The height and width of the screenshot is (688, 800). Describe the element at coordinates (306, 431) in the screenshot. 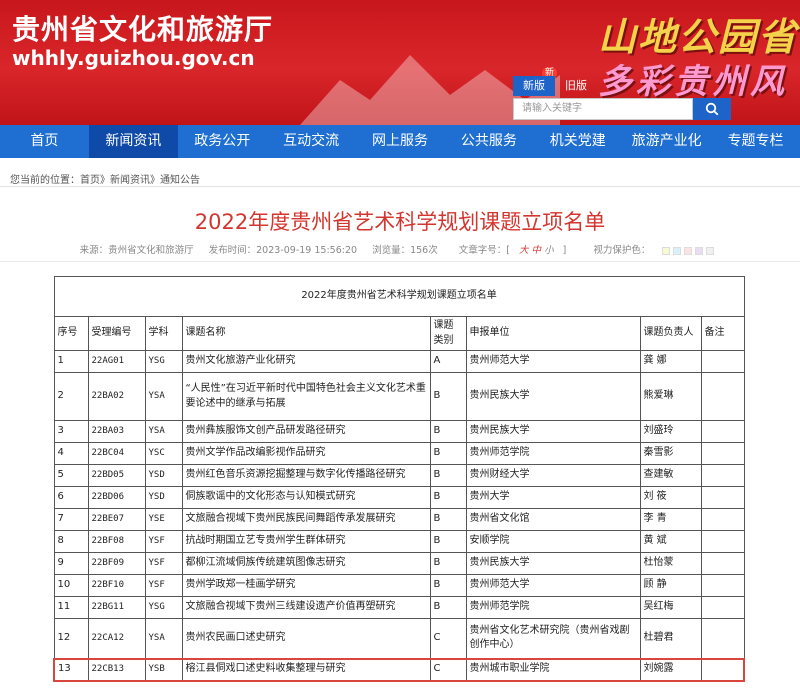

I see `table-cell: 贵州彝族服饰文创产品研发路径研究` at that location.